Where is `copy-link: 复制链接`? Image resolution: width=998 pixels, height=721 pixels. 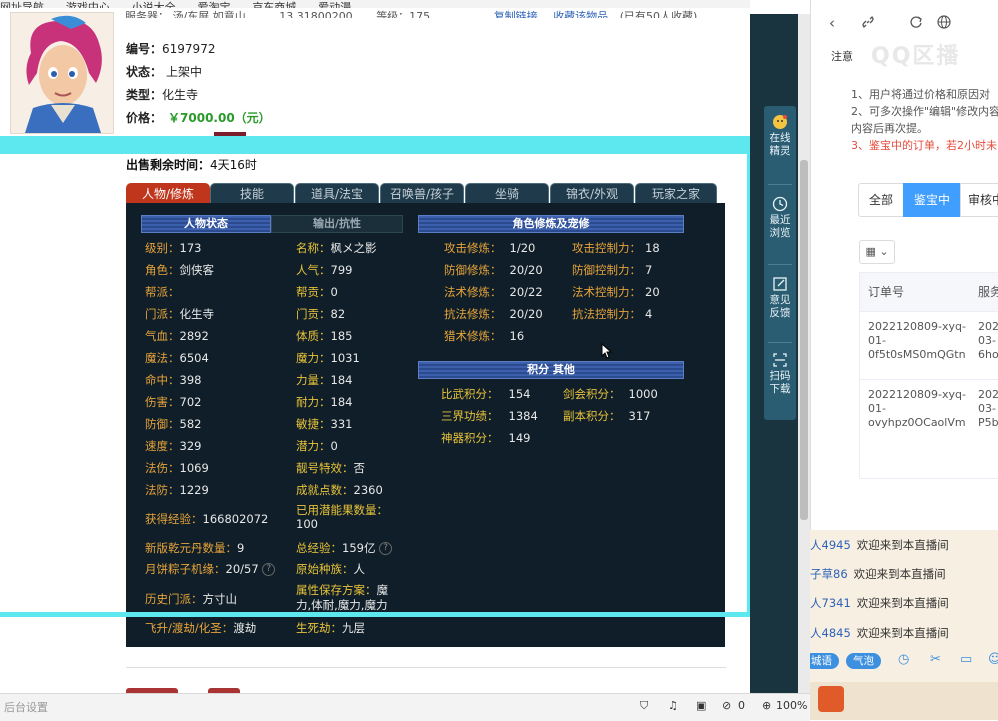
copy-link: 复制链接 is located at coordinates (516, 14).